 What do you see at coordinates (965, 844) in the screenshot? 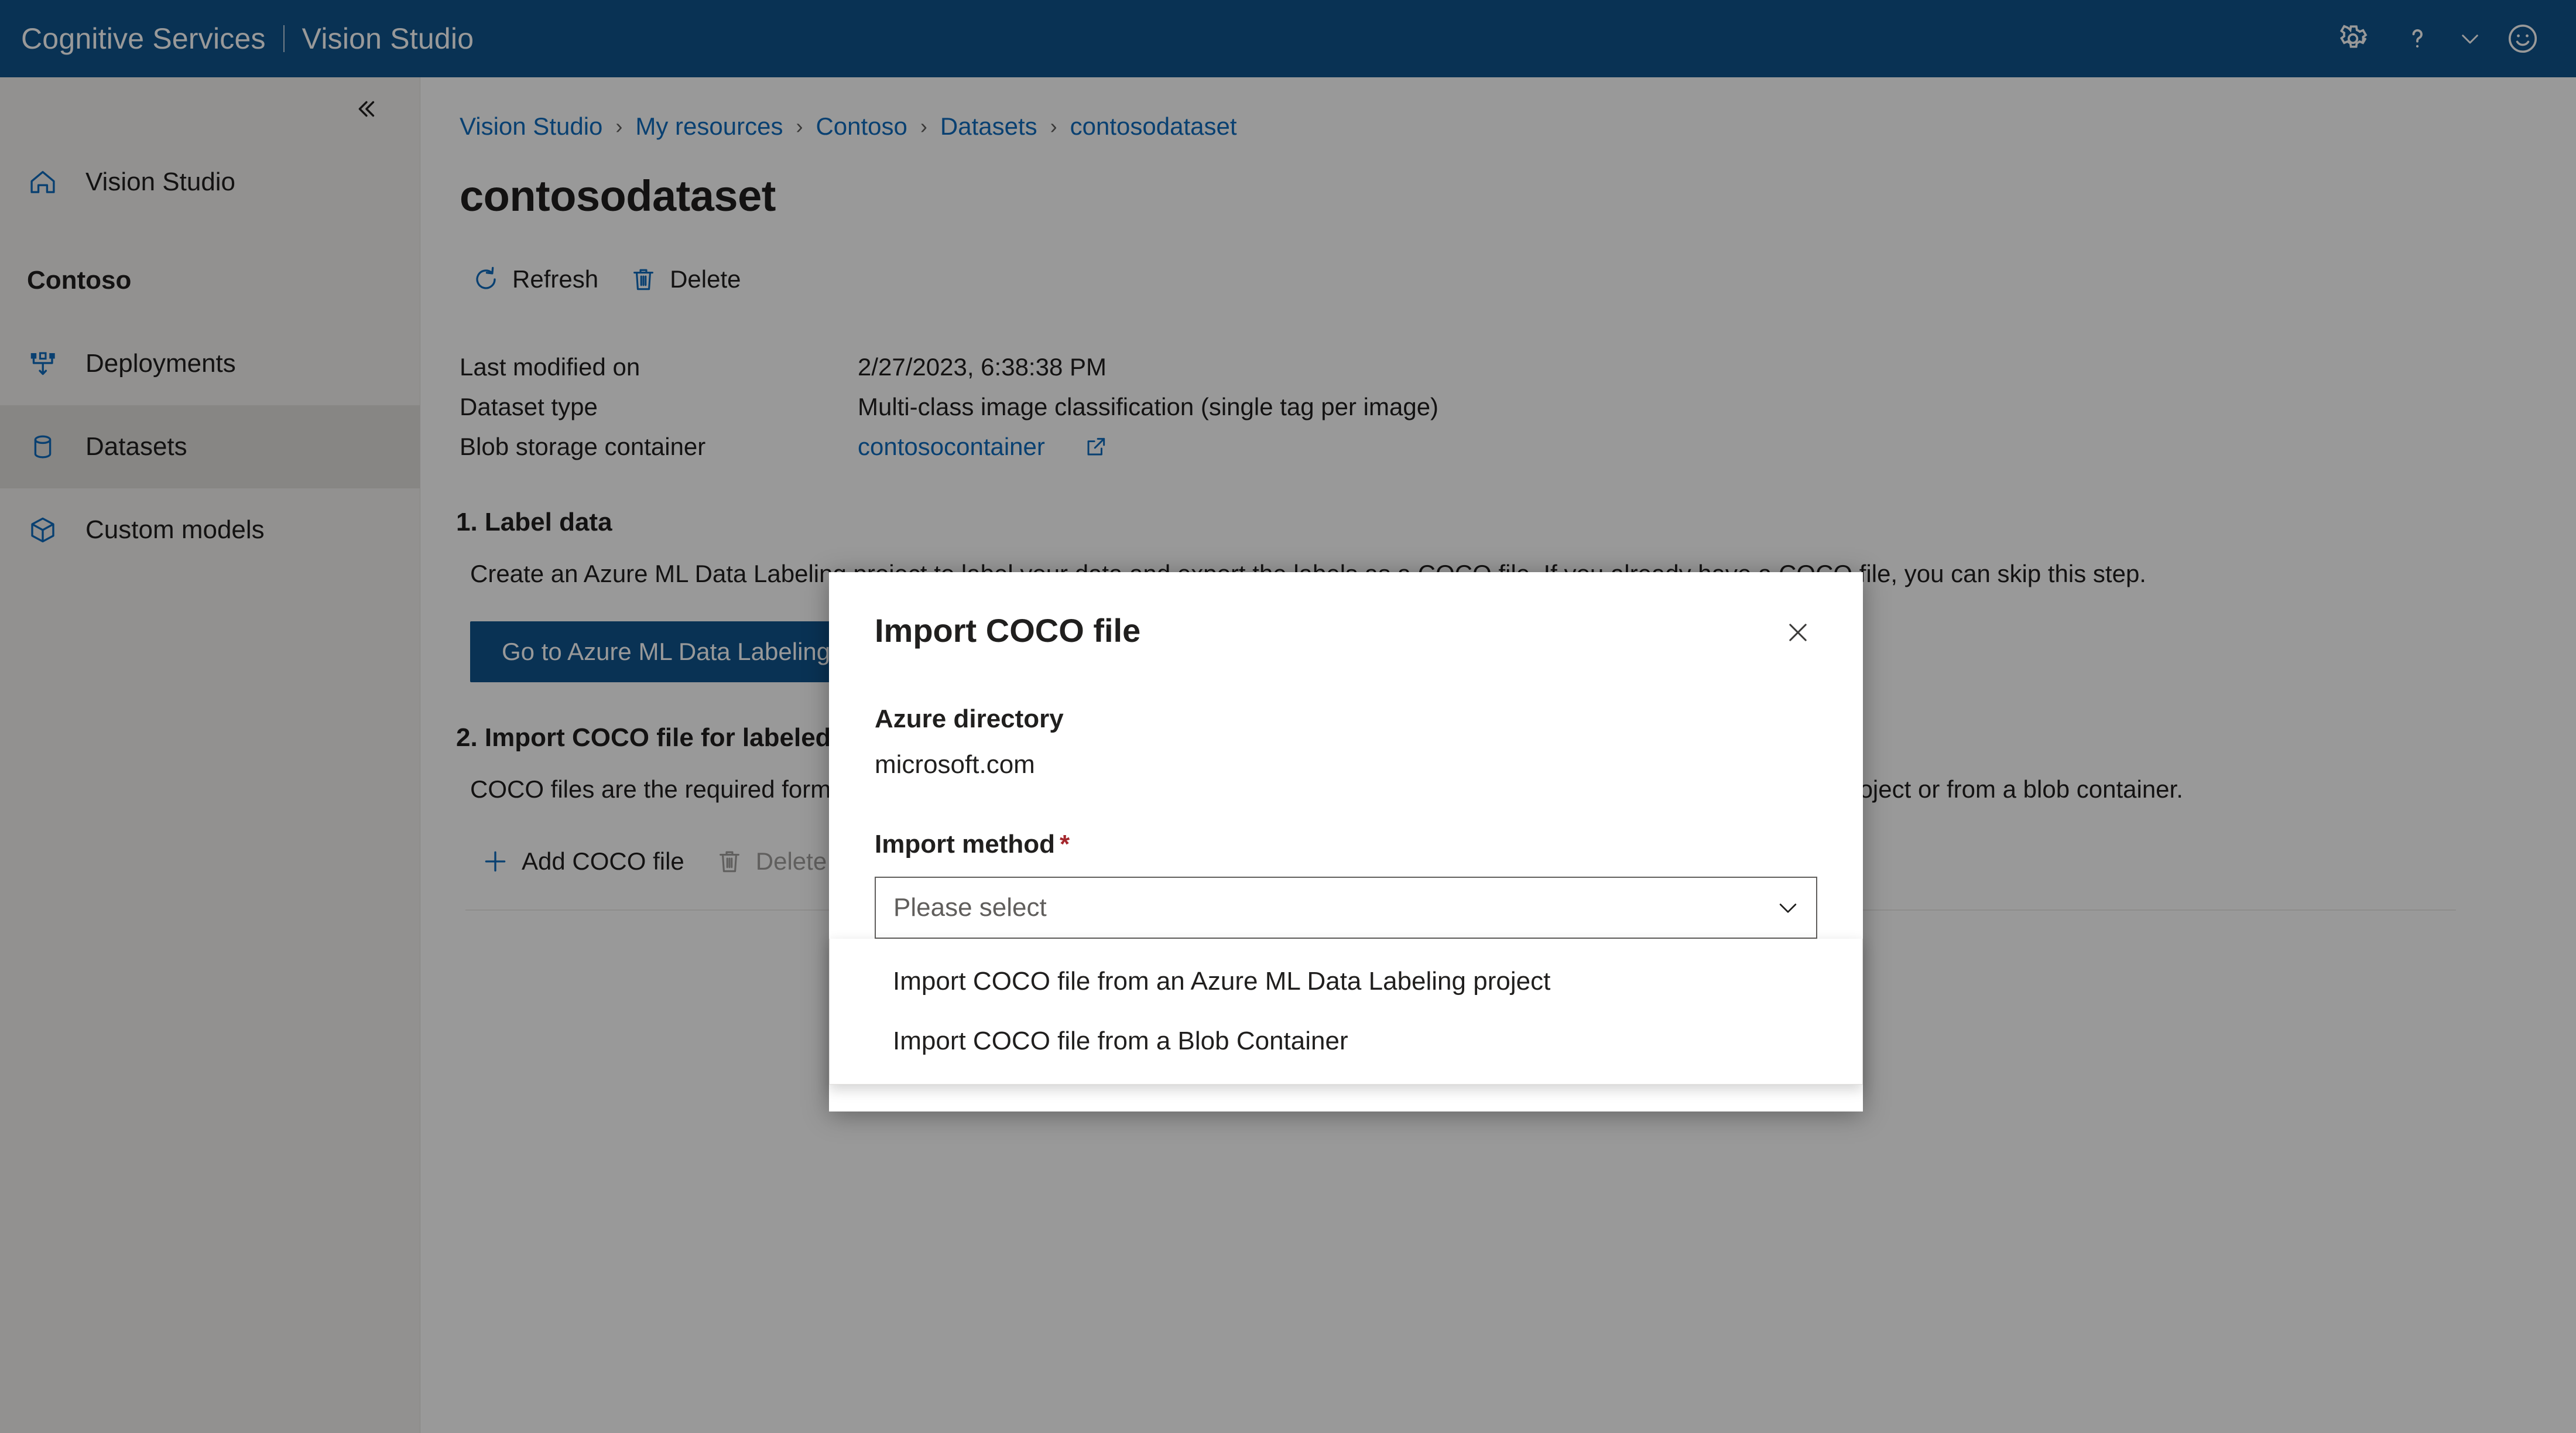
I see `import-method-label-text: Import method` at bounding box center [965, 844].